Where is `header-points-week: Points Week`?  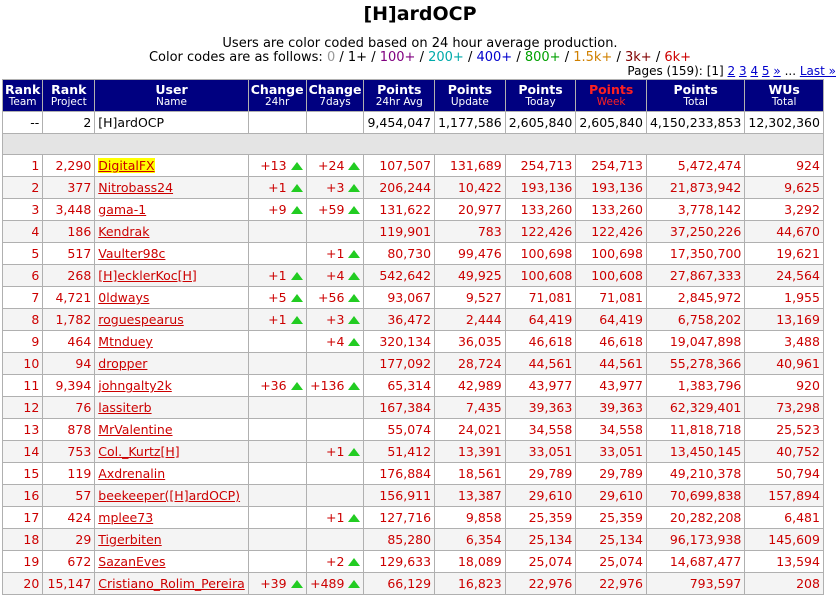
header-points-week: Points Week is located at coordinates (611, 95).